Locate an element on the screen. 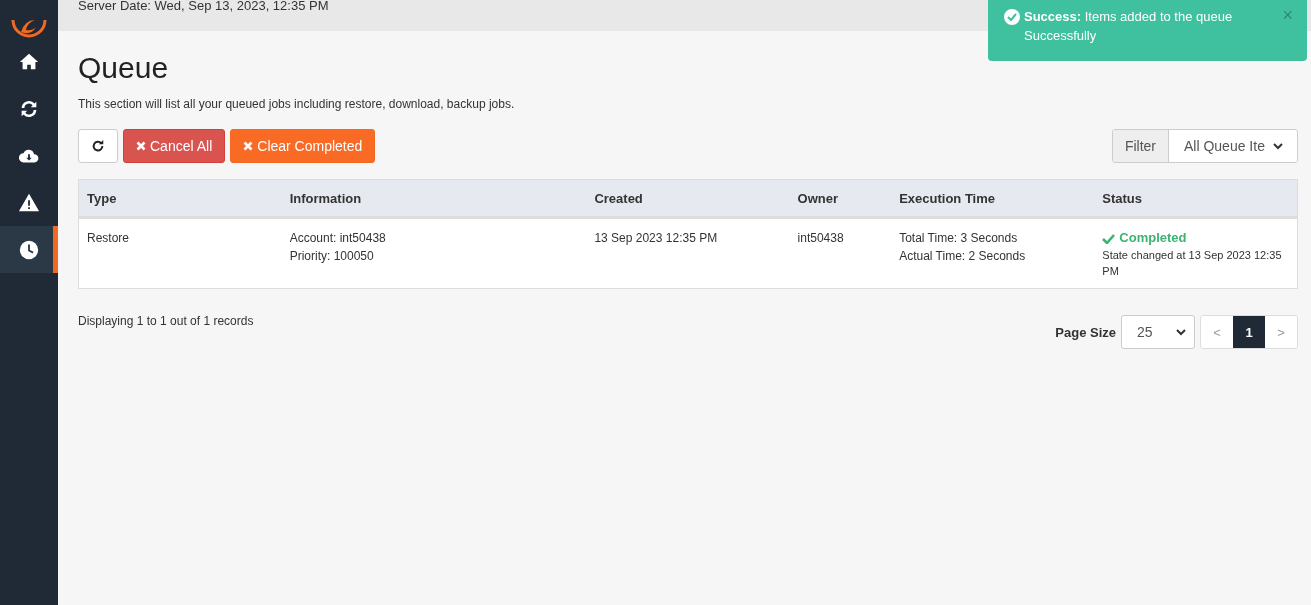  clear-completed-button: Clear Completed is located at coordinates (303, 146).